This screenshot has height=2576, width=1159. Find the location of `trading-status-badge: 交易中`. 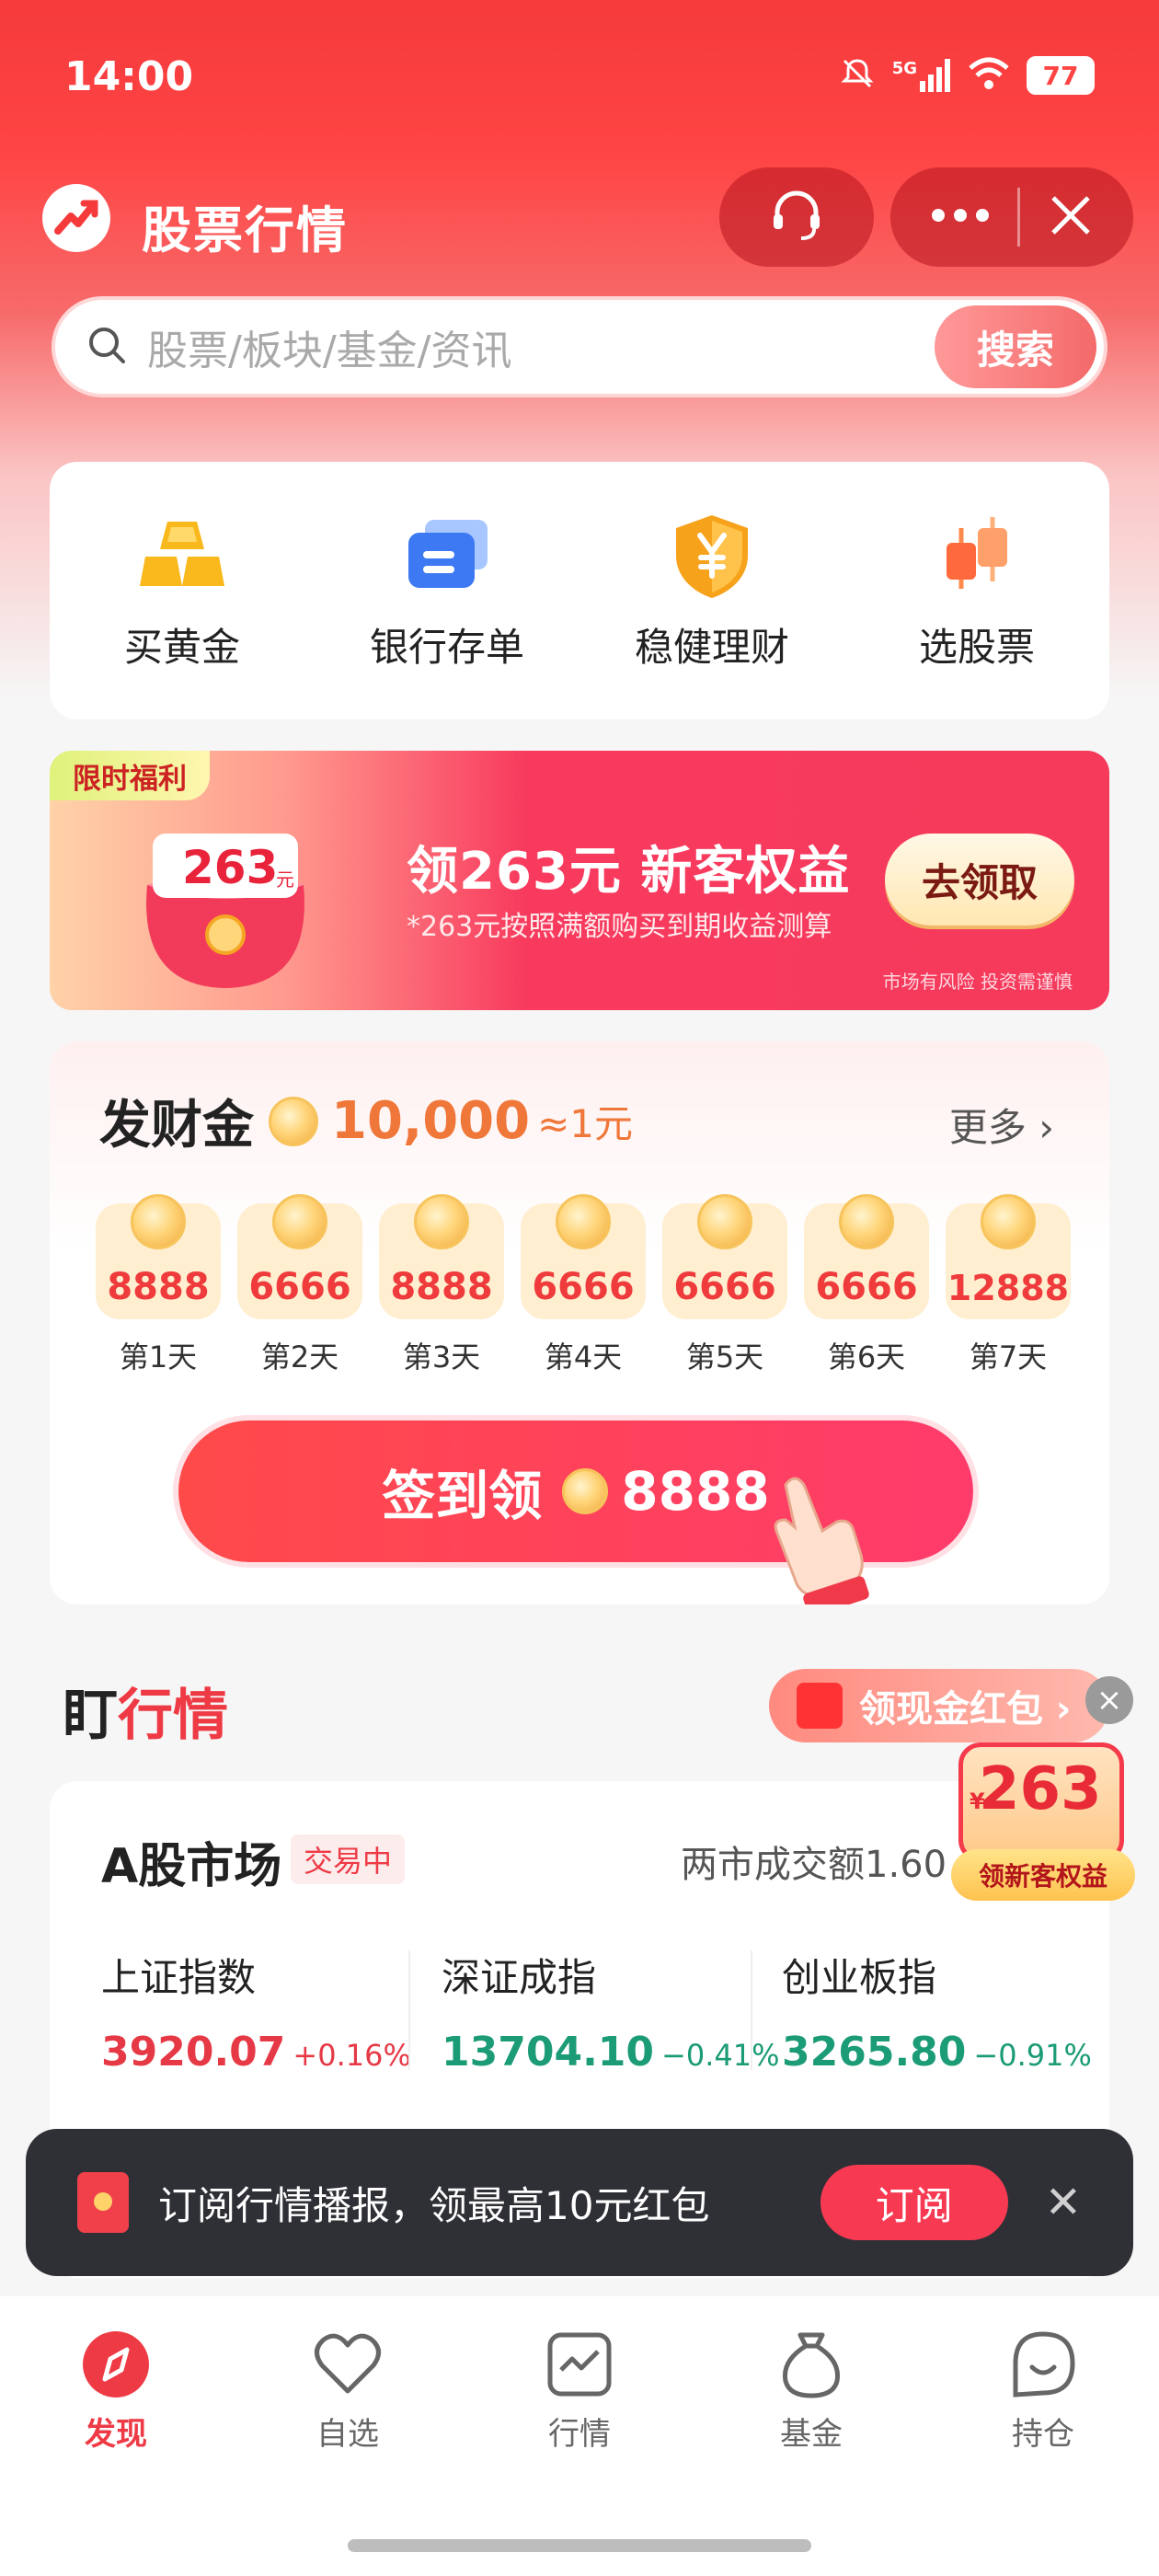

trading-status-badge: 交易中 is located at coordinates (348, 1859).